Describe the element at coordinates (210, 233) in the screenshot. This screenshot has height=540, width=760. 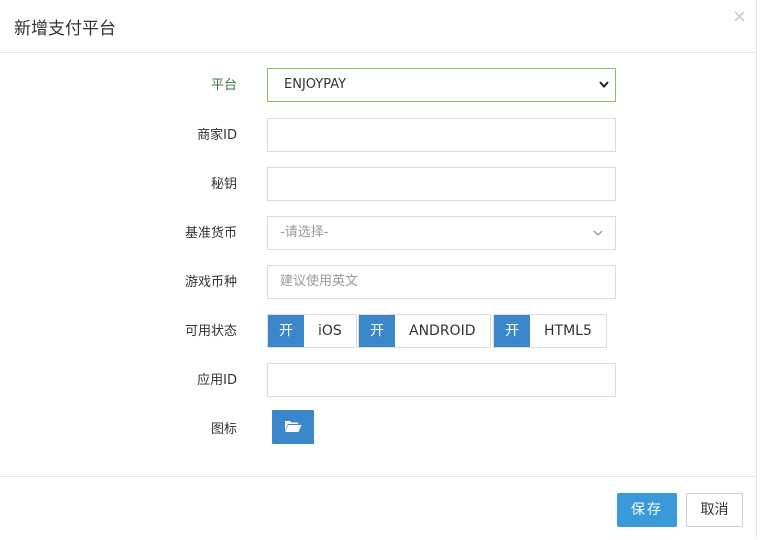
I see `base-currency-label: 基准货币` at that location.